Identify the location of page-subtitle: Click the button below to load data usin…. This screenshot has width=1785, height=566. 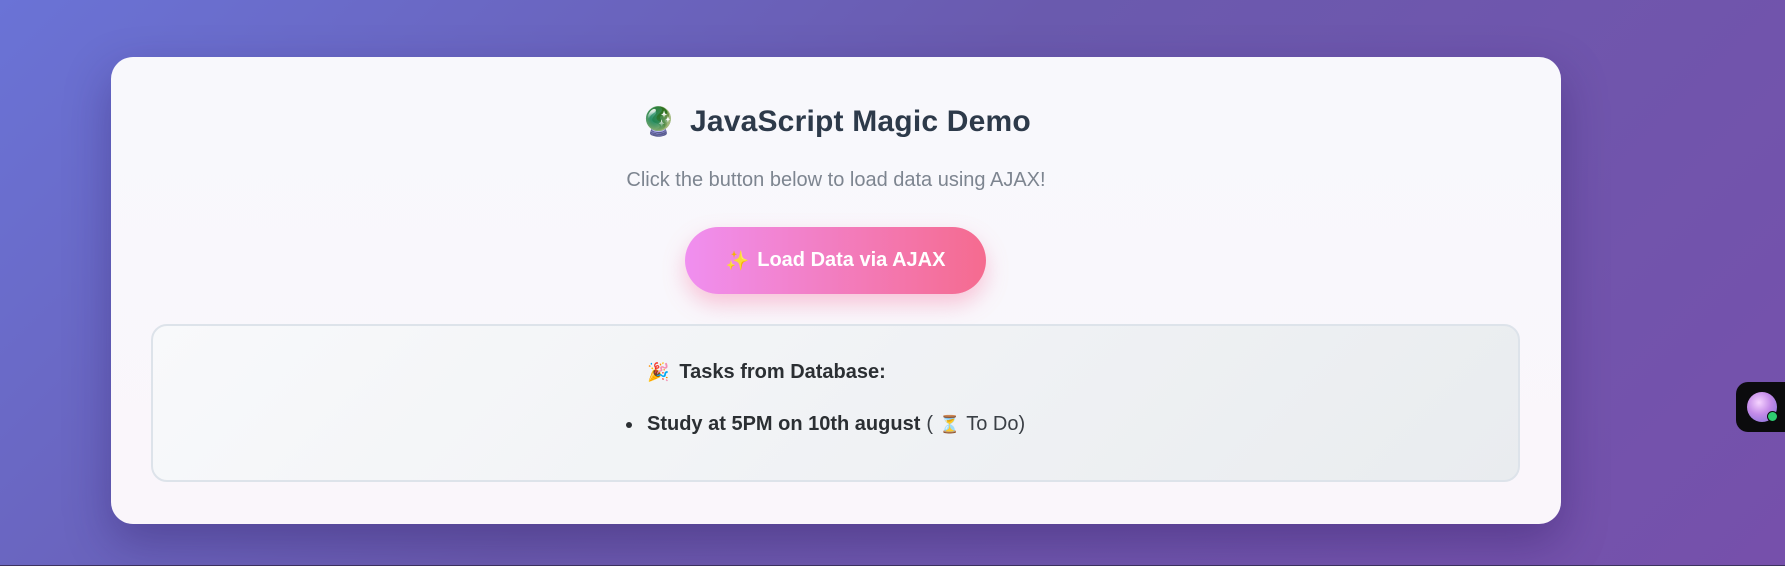
(836, 180).